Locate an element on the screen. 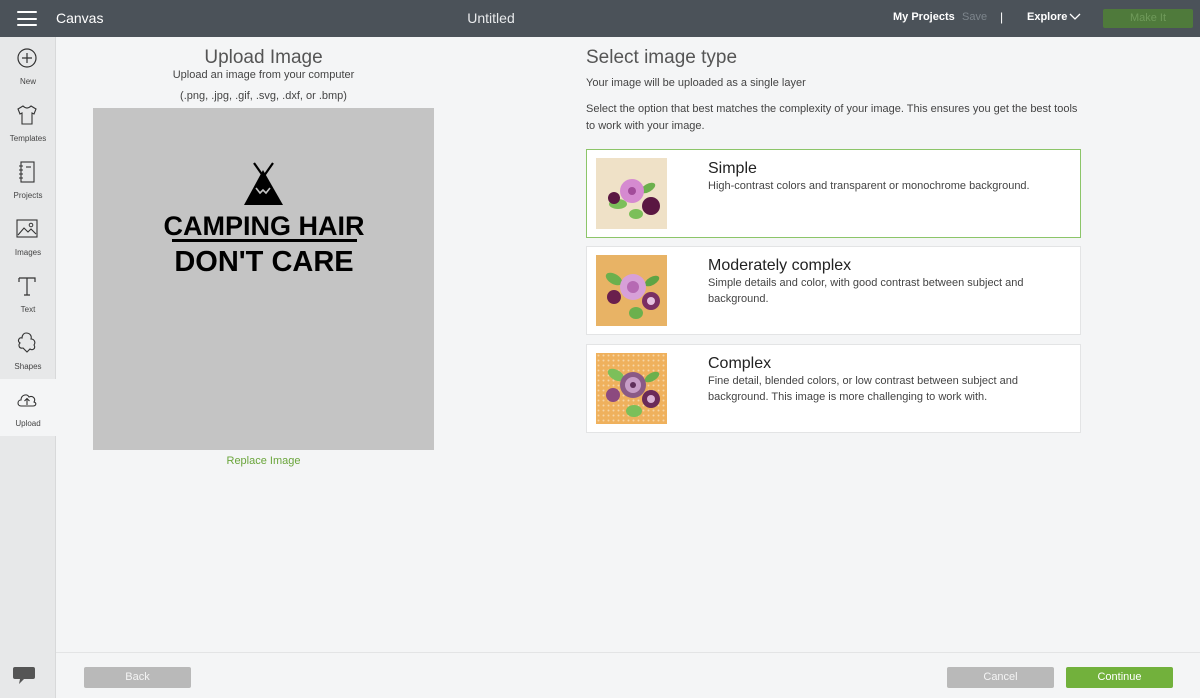  sidebar-item-shapes: Shapes is located at coordinates (28, 350).